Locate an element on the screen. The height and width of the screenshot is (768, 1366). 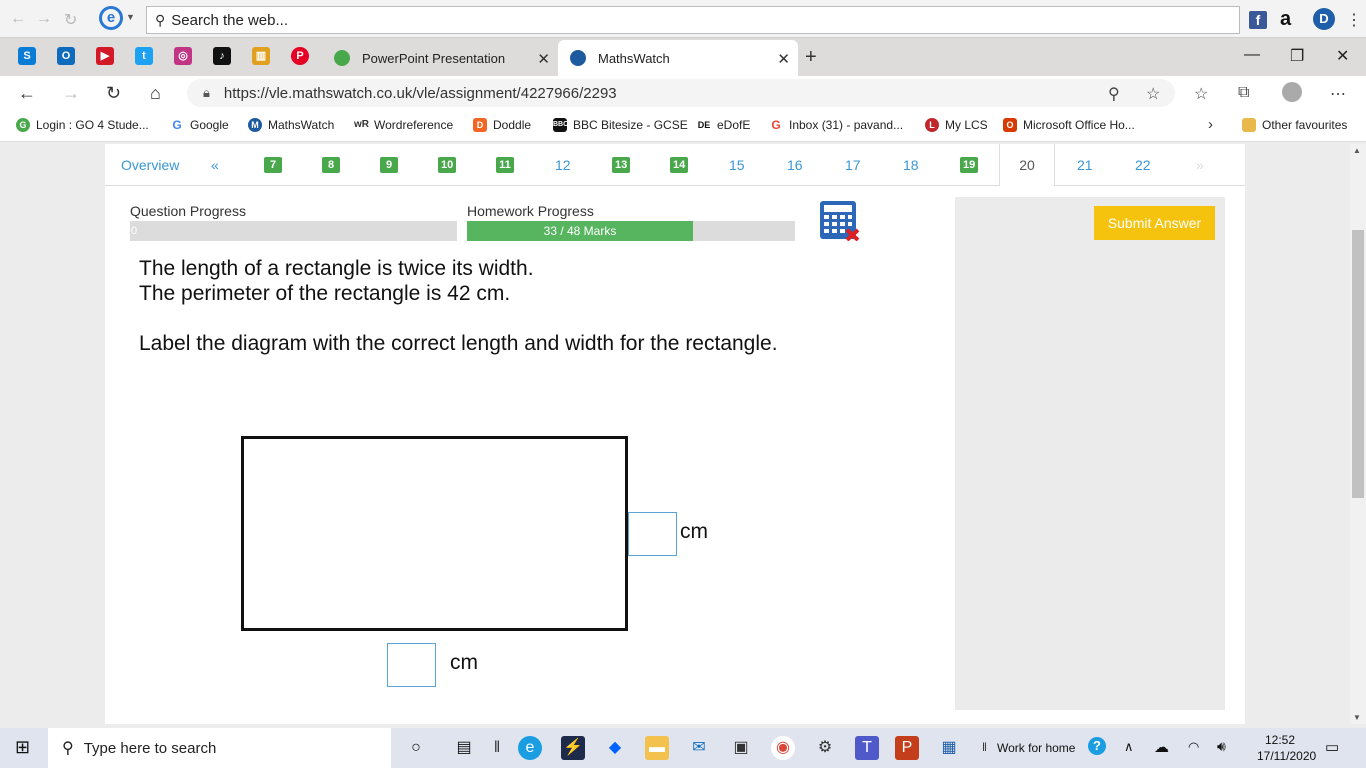
other-favourites: Other favourites is located at coordinates (1294, 125).